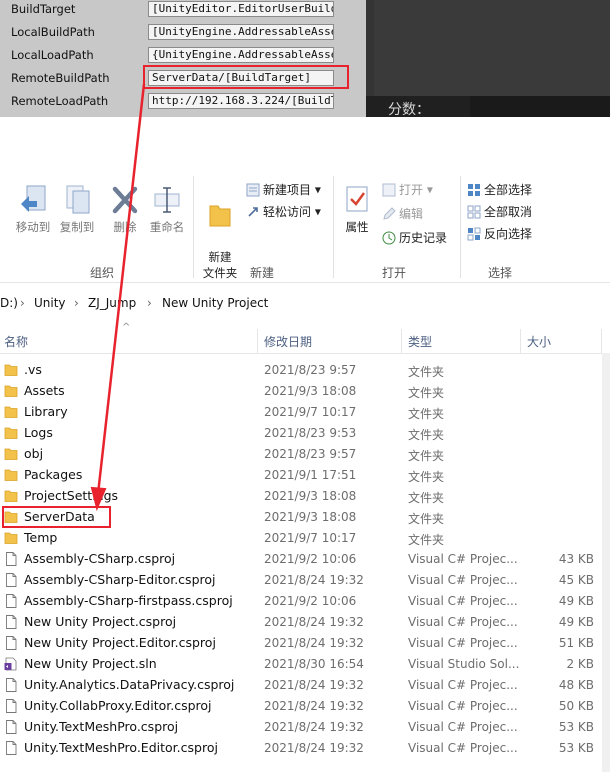 The height and width of the screenshot is (772, 610). Describe the element at coordinates (220, 216) in the screenshot. I see `new-folder-icon` at that location.